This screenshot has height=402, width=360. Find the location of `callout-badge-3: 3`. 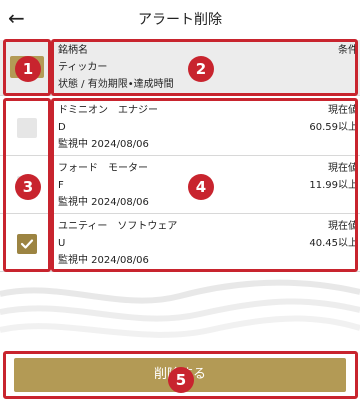

callout-badge-3: 3 is located at coordinates (28, 187).